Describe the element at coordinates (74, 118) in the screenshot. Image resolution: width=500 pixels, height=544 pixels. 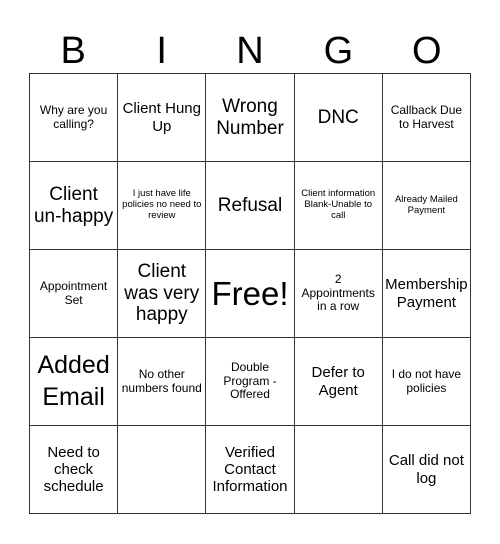
I see `bingo-cell: Why are you calling?` at that location.